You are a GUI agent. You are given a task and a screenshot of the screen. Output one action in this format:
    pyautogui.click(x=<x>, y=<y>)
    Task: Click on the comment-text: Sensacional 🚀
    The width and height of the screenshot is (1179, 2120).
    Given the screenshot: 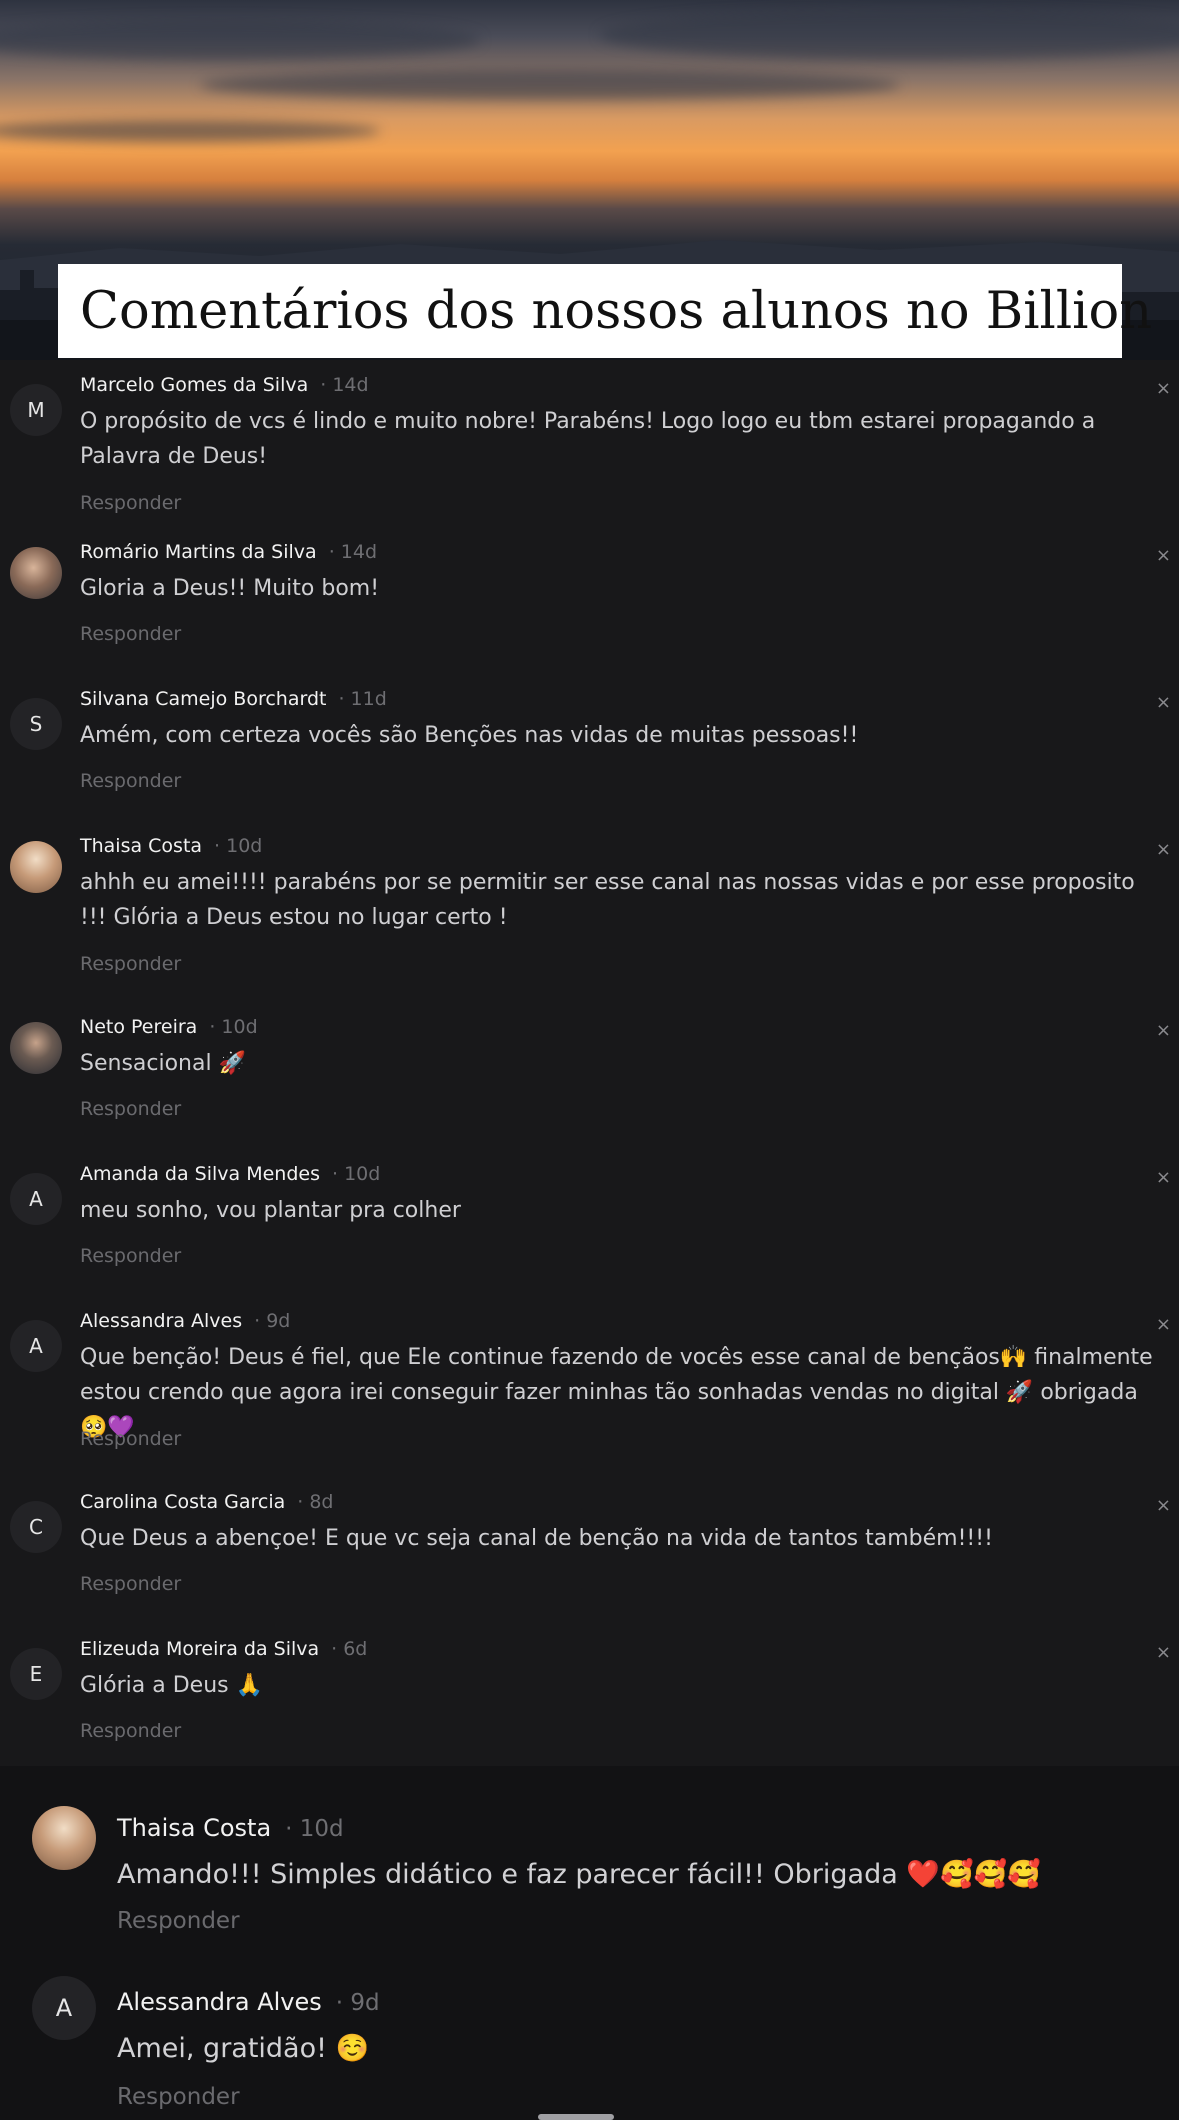 What is the action you would take?
    pyautogui.click(x=163, y=1063)
    